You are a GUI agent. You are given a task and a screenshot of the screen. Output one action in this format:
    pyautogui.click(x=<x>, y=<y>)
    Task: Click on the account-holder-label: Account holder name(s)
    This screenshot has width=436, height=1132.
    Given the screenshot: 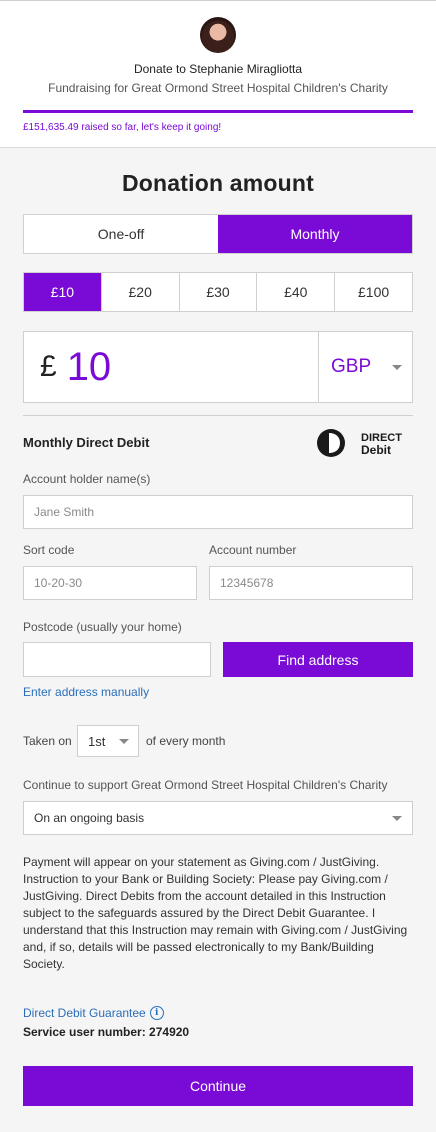 What is the action you would take?
    pyautogui.click(x=87, y=479)
    